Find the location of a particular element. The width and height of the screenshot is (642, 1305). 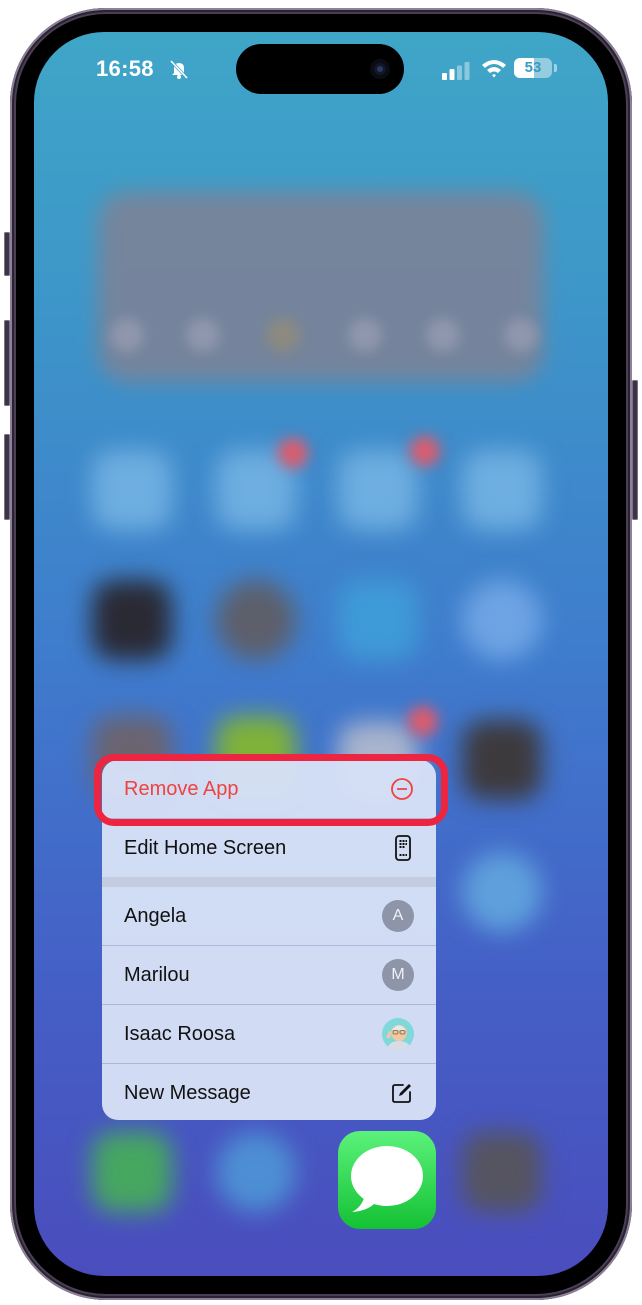

volume-down-button is located at coordinates (7, 477).